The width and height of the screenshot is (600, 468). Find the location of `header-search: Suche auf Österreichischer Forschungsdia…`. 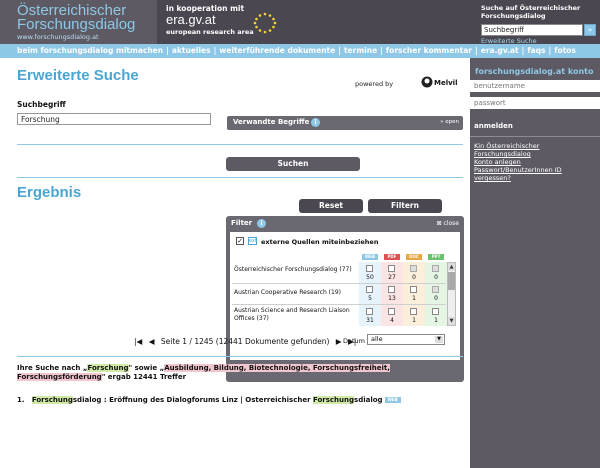

header-search: Suche auf Österreichischer Forschungsdia… is located at coordinates (538, 22).